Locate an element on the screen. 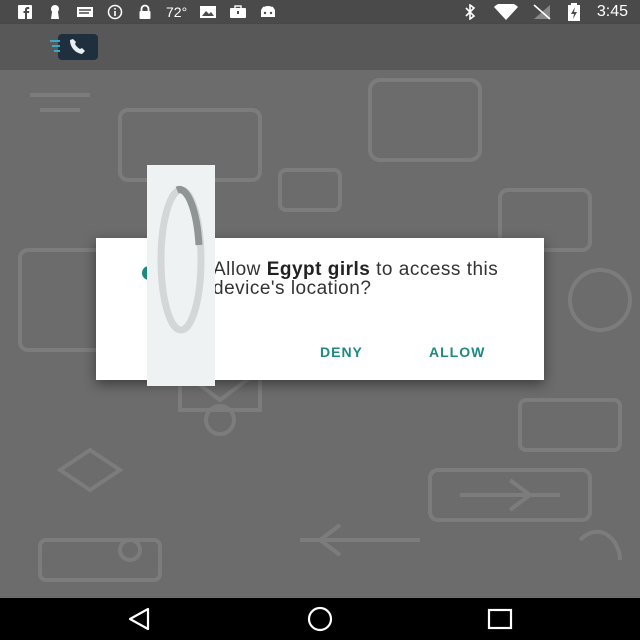  battery-icon is located at coordinates (574, 12).